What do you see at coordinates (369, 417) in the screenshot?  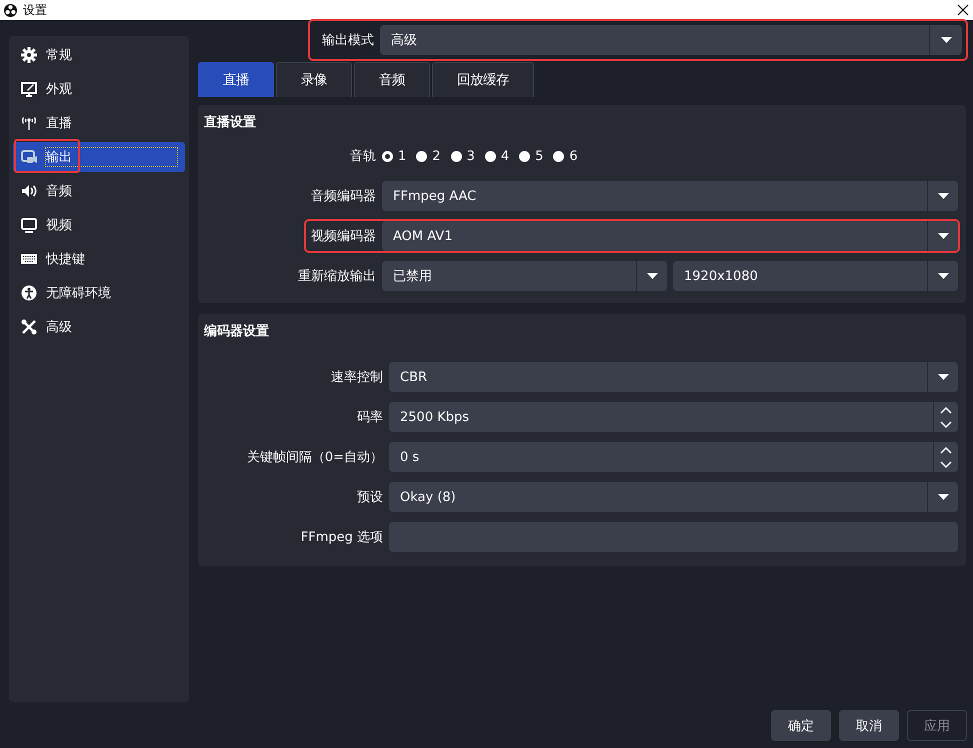 I see `field-label: 码率` at bounding box center [369, 417].